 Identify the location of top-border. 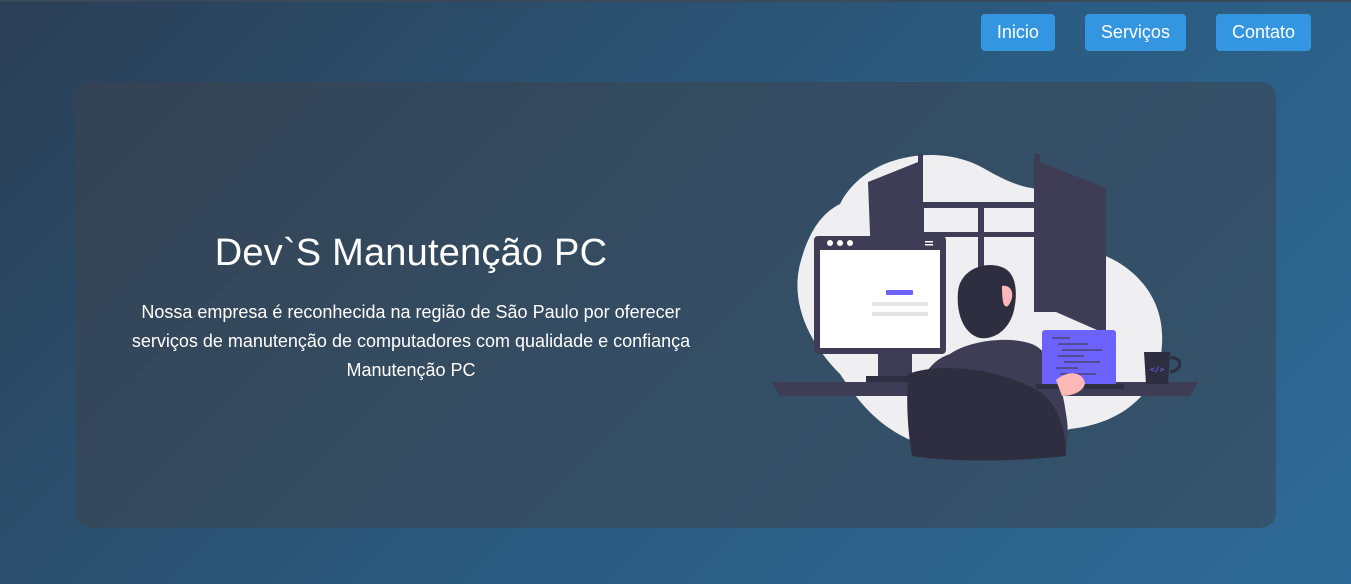
(675, 1).